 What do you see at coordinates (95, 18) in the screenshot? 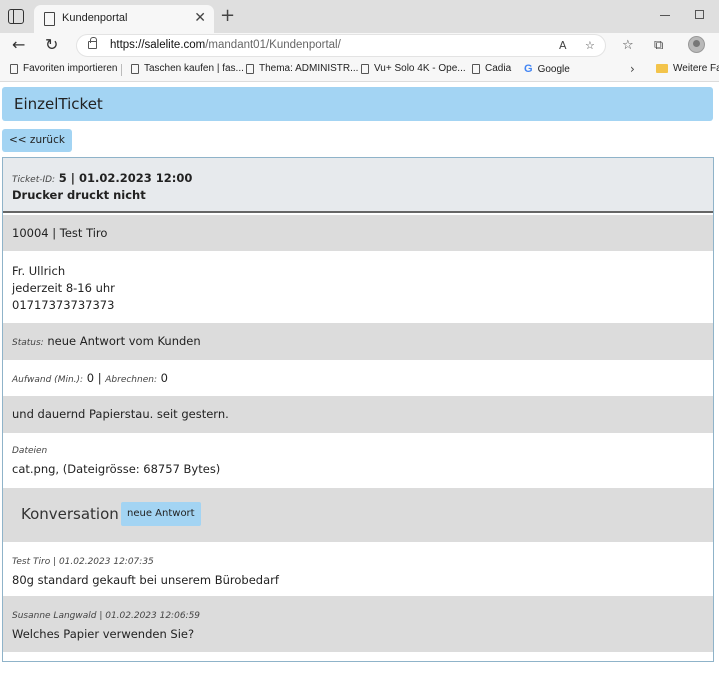
I see `tab-title: Kundenportal` at bounding box center [95, 18].